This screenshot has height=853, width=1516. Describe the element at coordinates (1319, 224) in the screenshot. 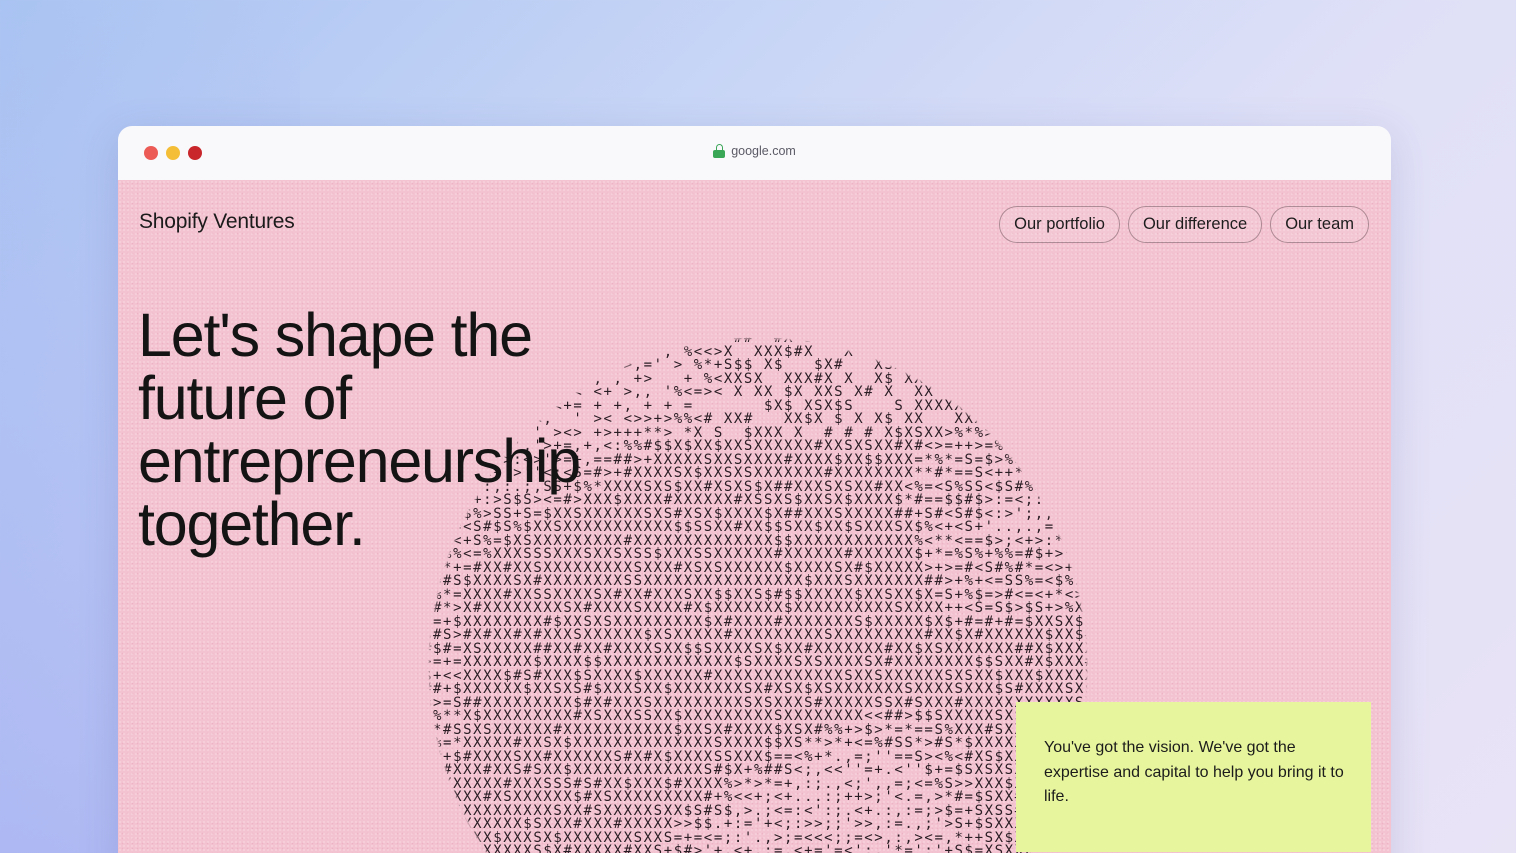

I see `nav-our-team: Our team` at that location.